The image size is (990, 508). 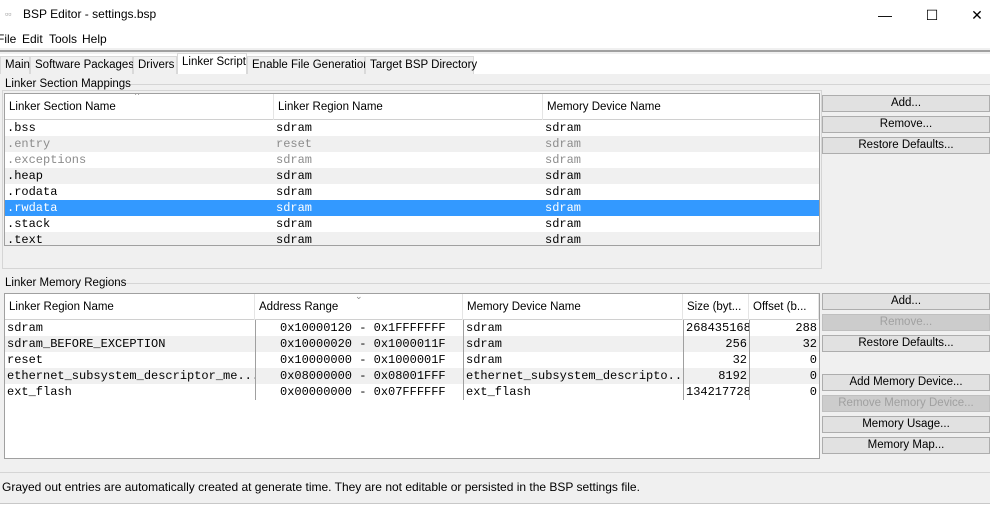 I want to click on table-row: .exceptions sdram sdram, so click(x=412, y=160).